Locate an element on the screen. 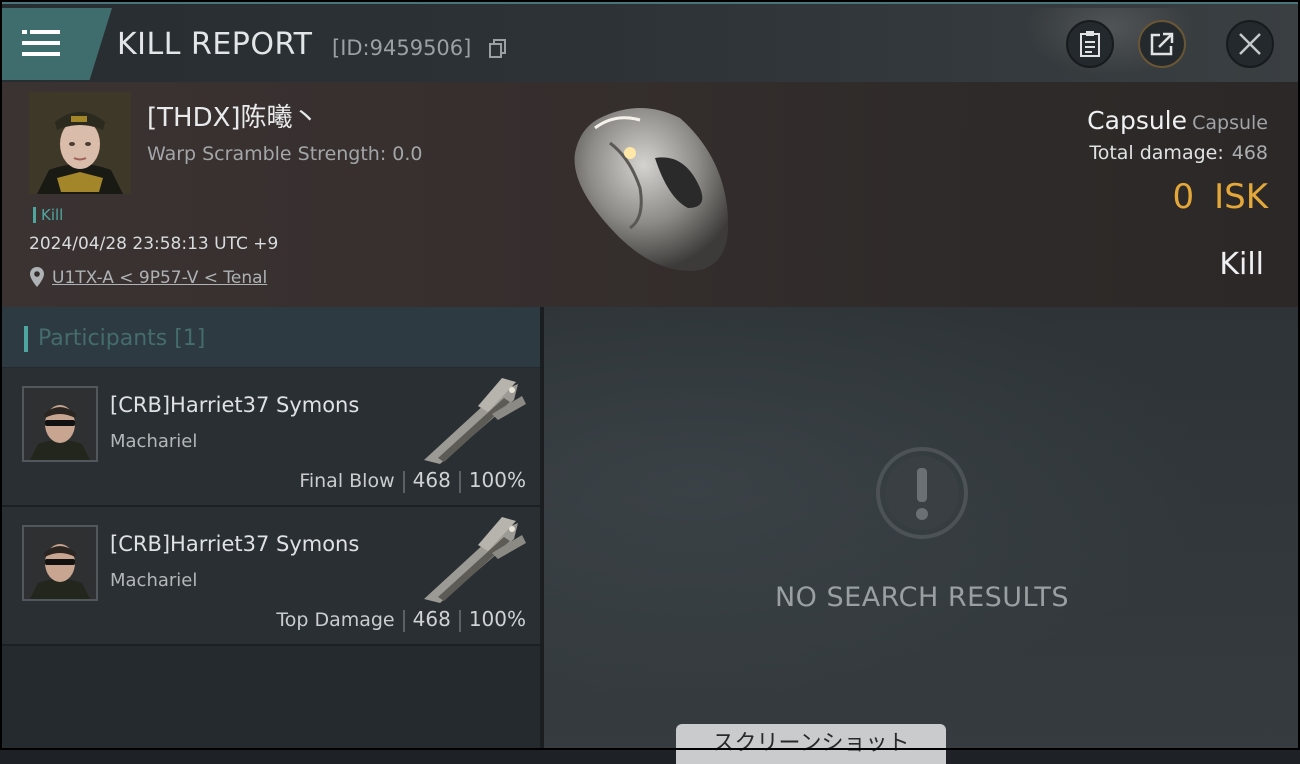  clipboard-button is located at coordinates (1090, 44).